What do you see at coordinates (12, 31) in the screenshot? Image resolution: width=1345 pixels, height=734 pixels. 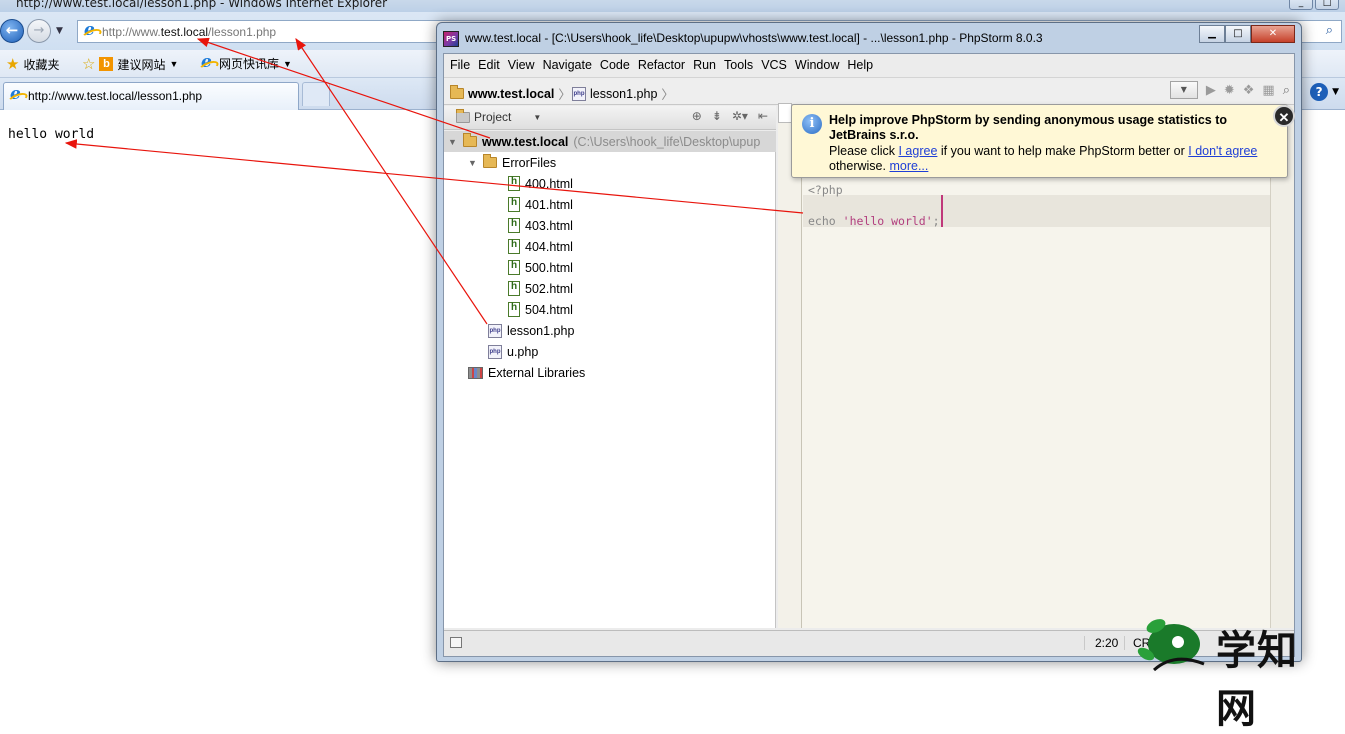 I see `back-button: ←` at bounding box center [12, 31].